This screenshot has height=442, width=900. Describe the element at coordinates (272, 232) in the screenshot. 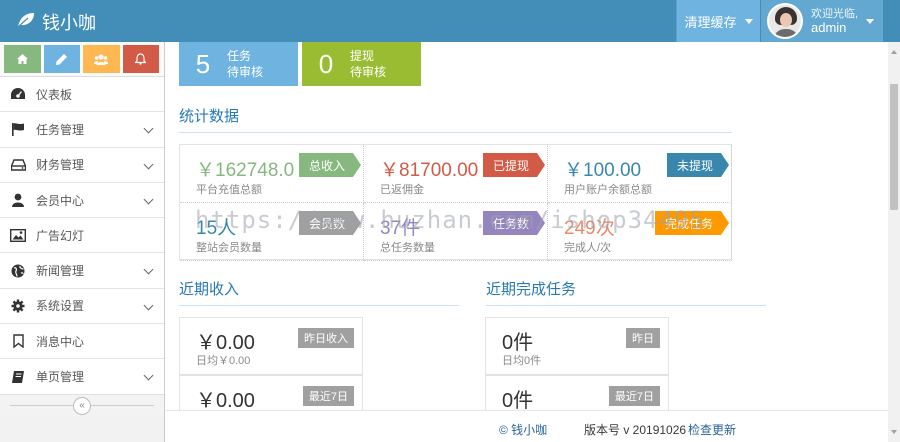

I see `stat-members: 15人 整站会员数量 会员数` at that location.